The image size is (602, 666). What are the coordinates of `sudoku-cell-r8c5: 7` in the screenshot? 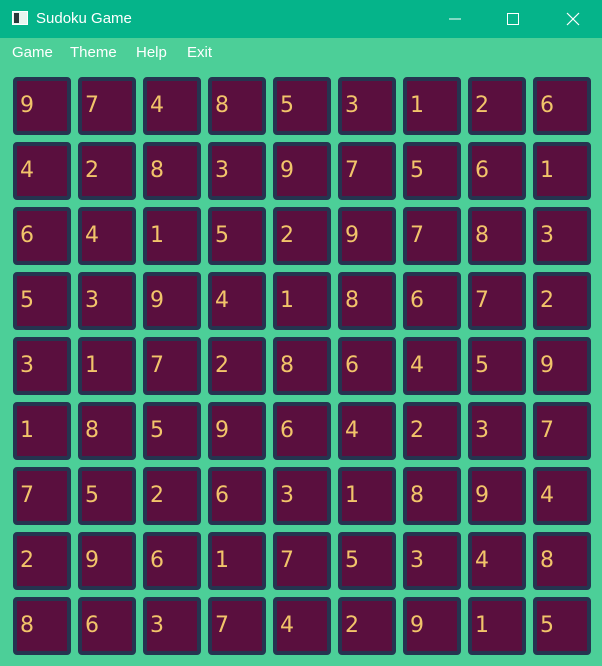 It's located at (302, 561).